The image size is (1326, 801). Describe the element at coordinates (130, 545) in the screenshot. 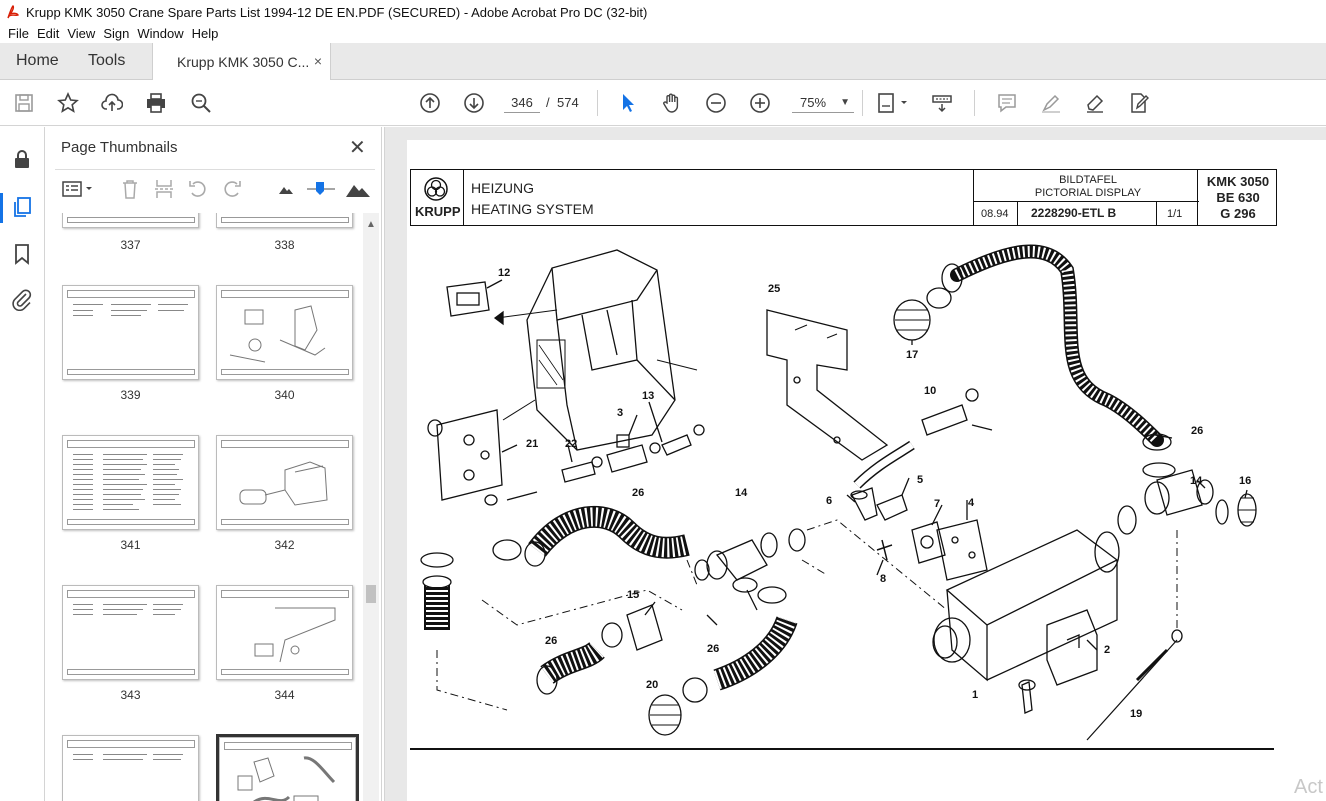

I see `thumbnail-label: 341` at that location.